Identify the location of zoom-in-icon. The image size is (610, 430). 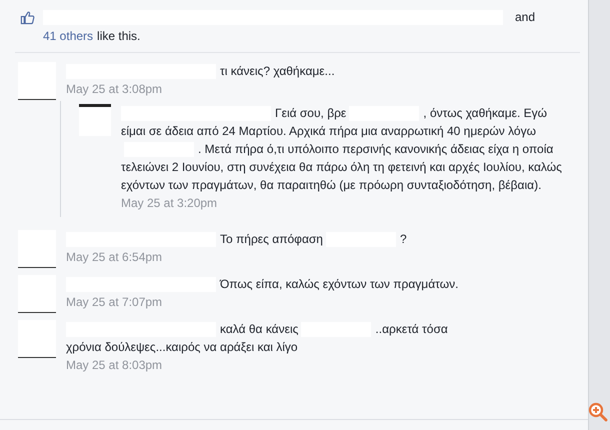
(598, 412).